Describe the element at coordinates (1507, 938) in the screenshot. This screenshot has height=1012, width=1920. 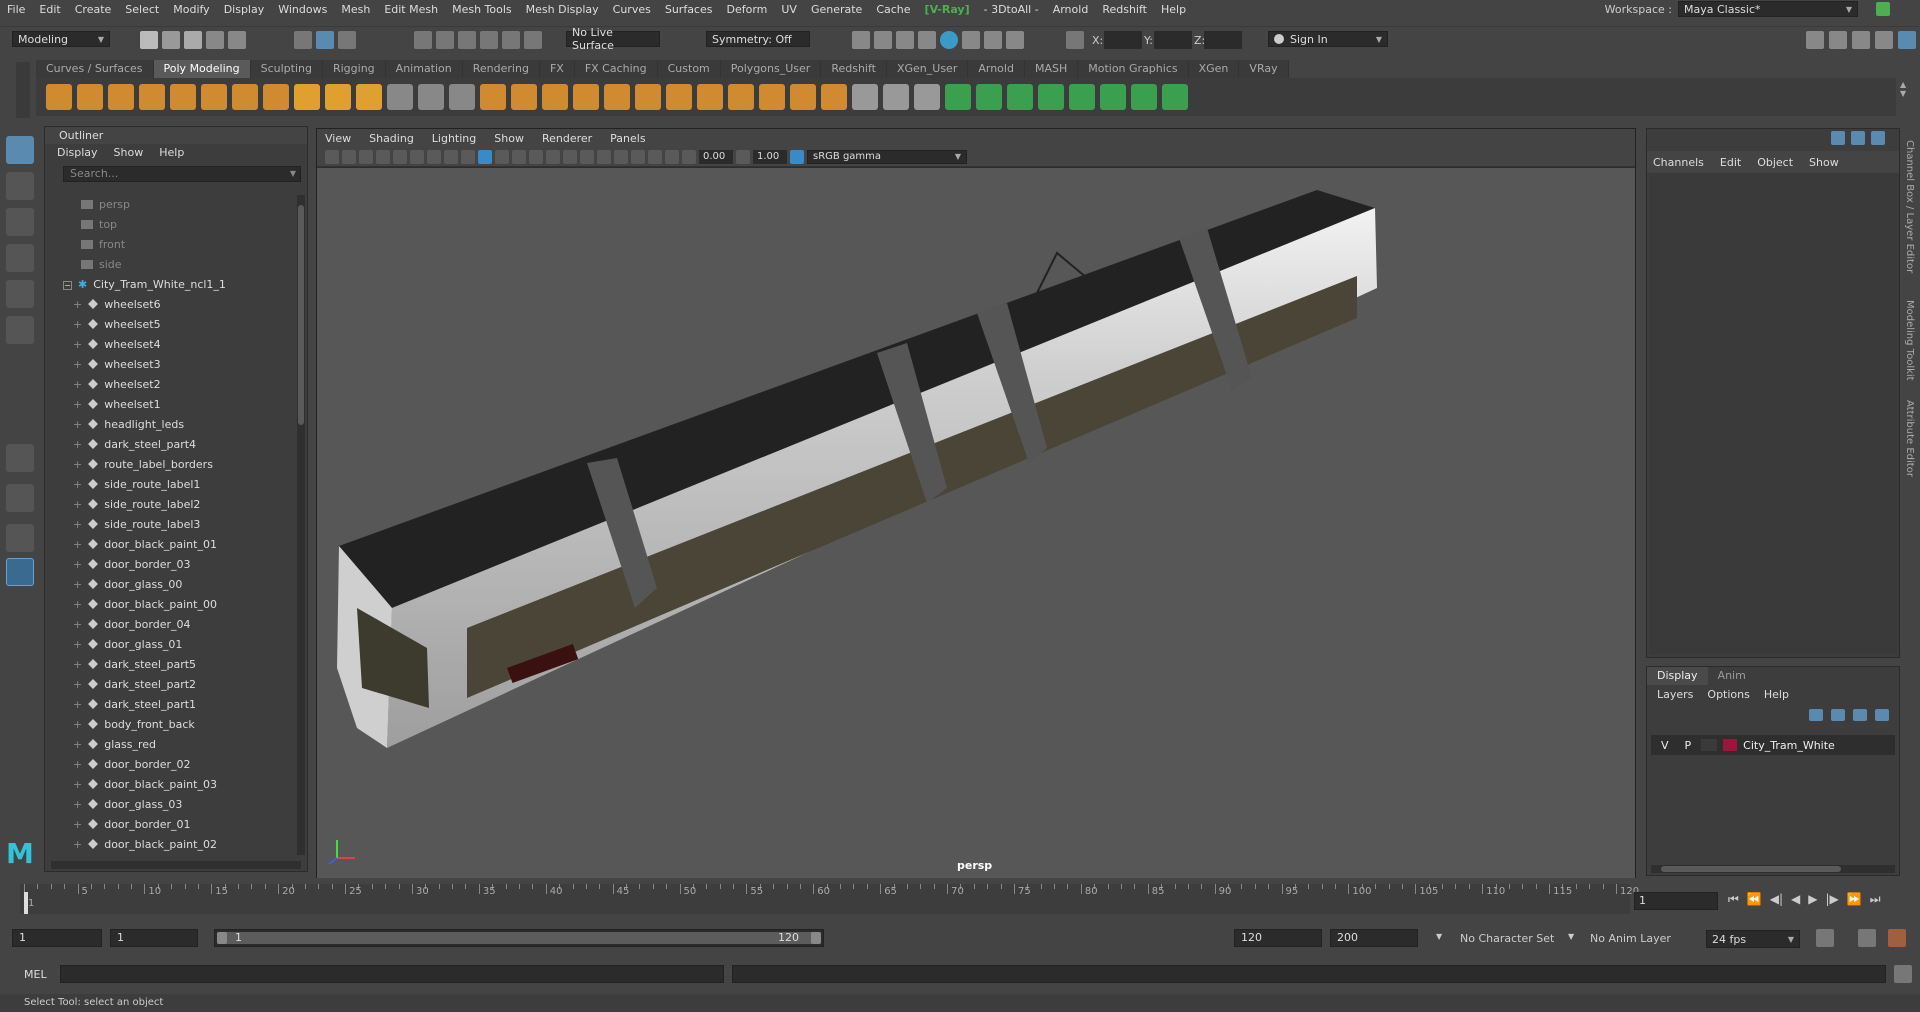
I see `character-set-label: No Character Set` at that location.